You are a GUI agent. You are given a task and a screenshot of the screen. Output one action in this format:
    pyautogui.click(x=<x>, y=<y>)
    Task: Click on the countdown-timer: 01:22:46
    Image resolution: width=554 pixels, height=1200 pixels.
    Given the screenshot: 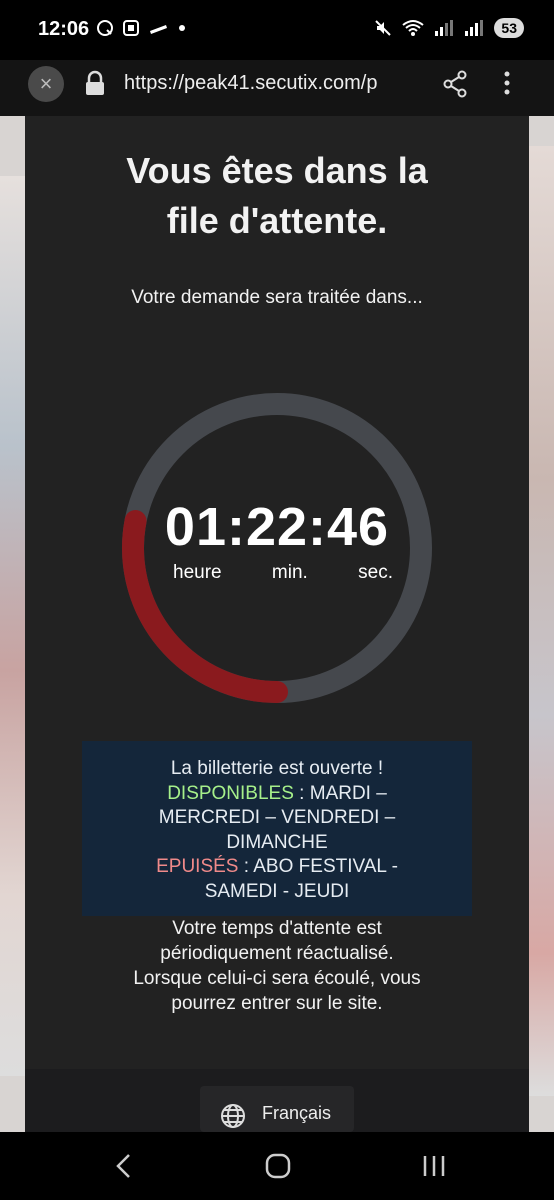 What is the action you would take?
    pyautogui.click(x=277, y=527)
    